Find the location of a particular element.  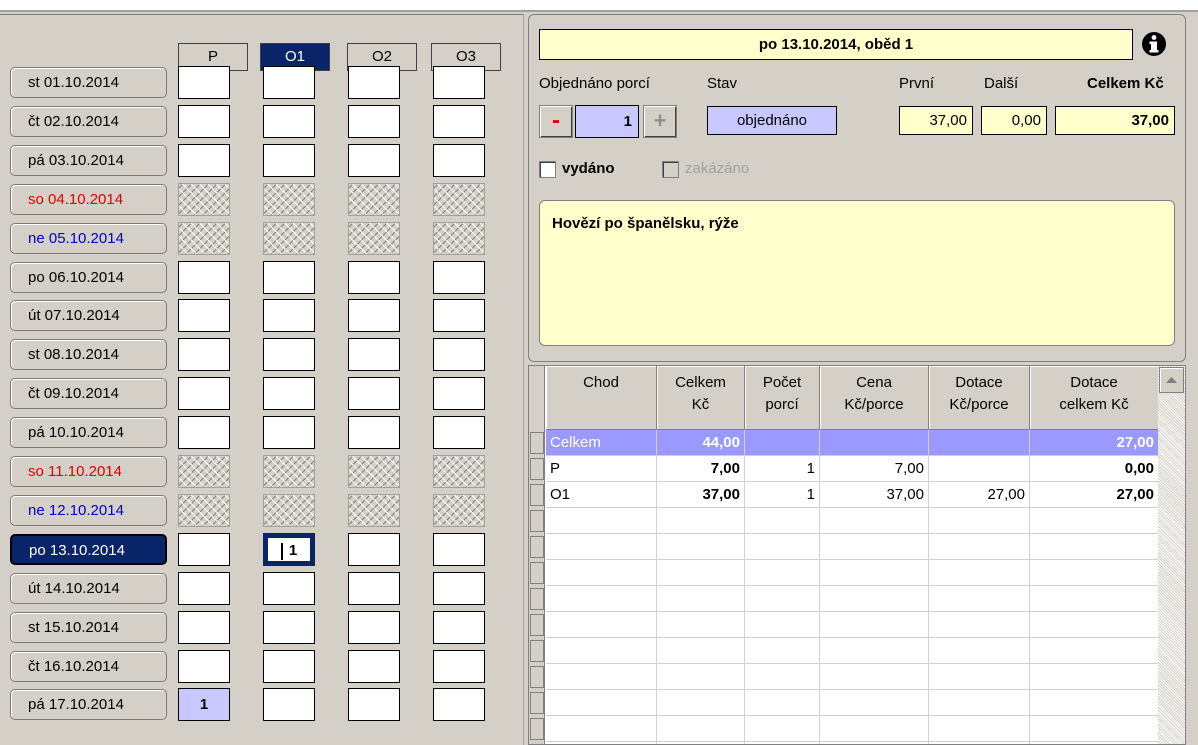

day-button: pá 03.10.2014 is located at coordinates (88, 160).